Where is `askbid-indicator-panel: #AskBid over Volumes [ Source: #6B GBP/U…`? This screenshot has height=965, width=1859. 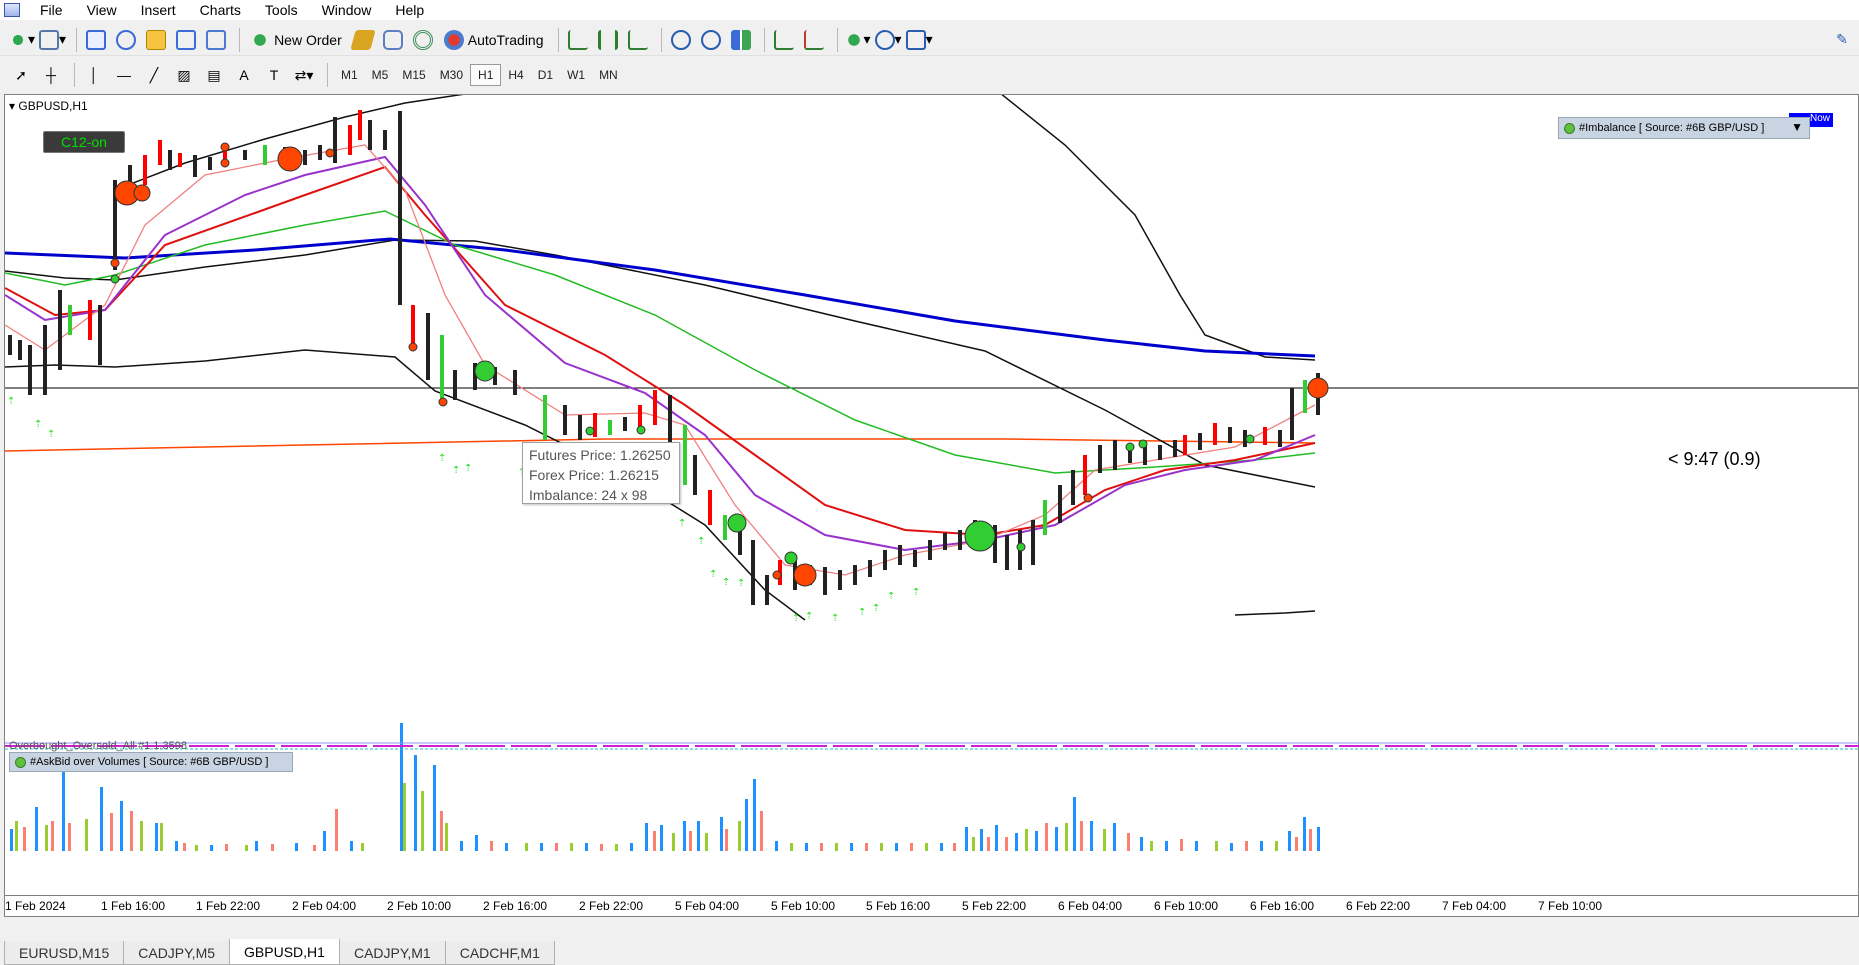 askbid-indicator-panel: #AskBid over Volumes [ Source: #6B GBP/U… is located at coordinates (151, 762).